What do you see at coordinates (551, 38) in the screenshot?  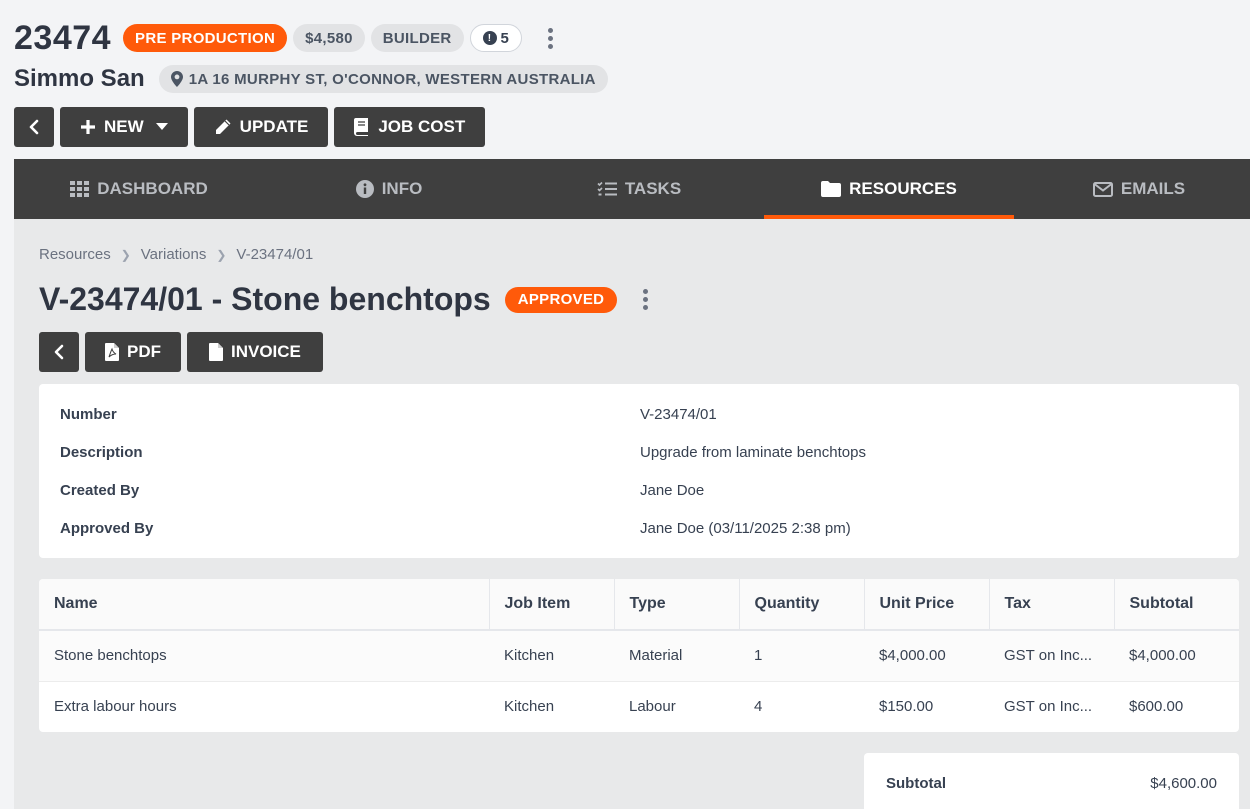 I see `job-more-menu-icon` at bounding box center [551, 38].